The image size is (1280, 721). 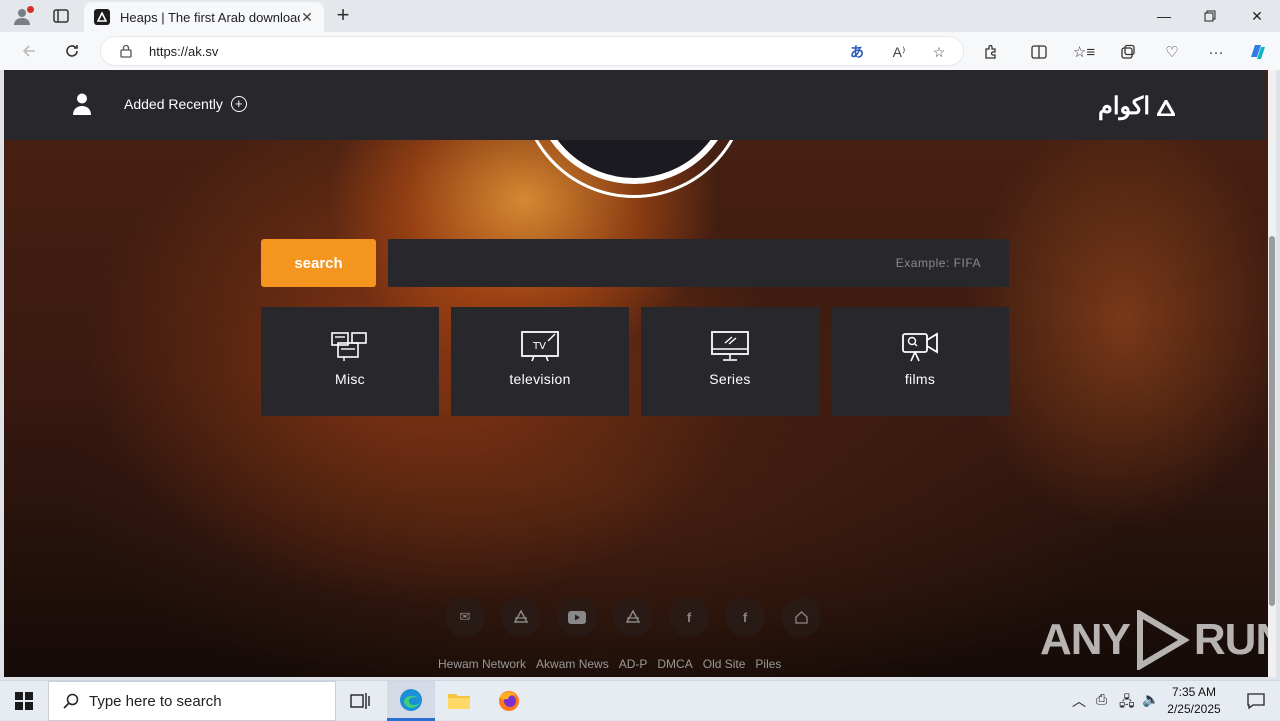 I want to click on notification-dot, so click(x=30, y=9).